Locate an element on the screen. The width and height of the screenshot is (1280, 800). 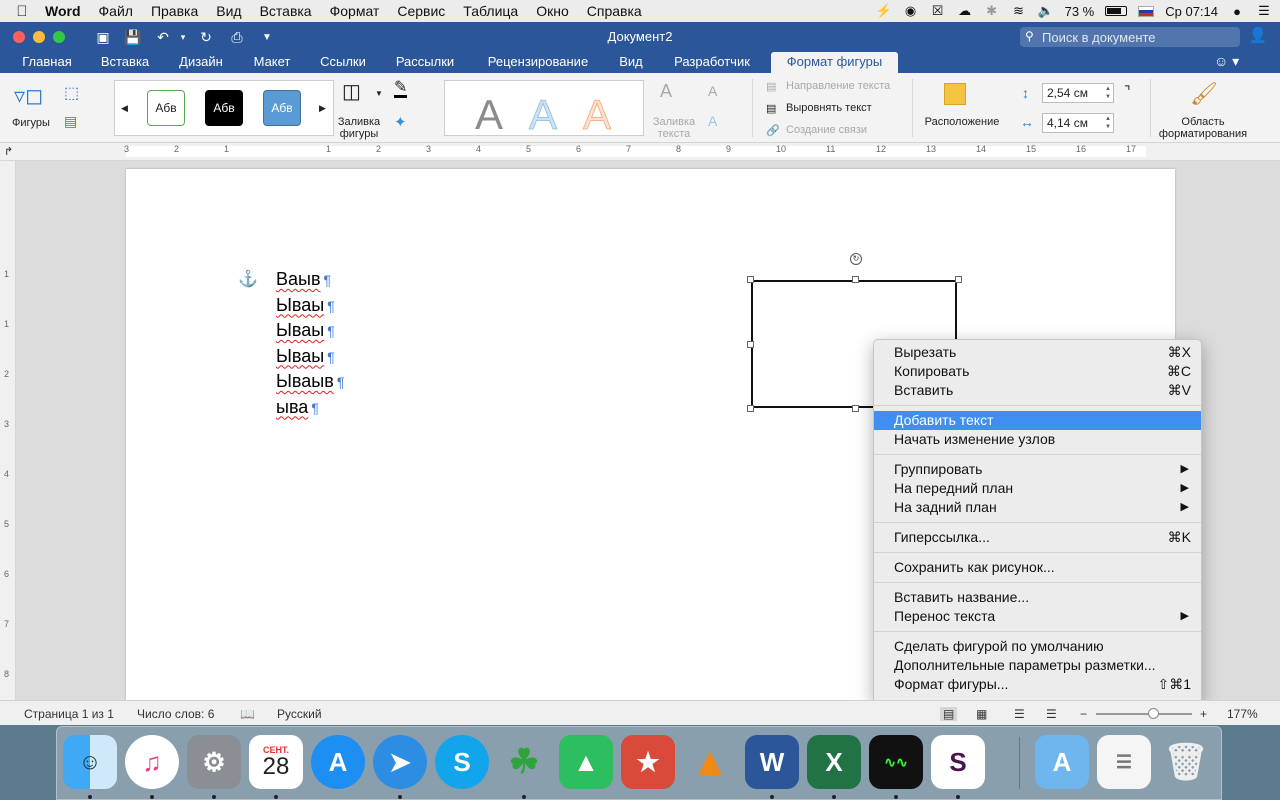
tab-layout: Макет is located at coordinates (272, 62).